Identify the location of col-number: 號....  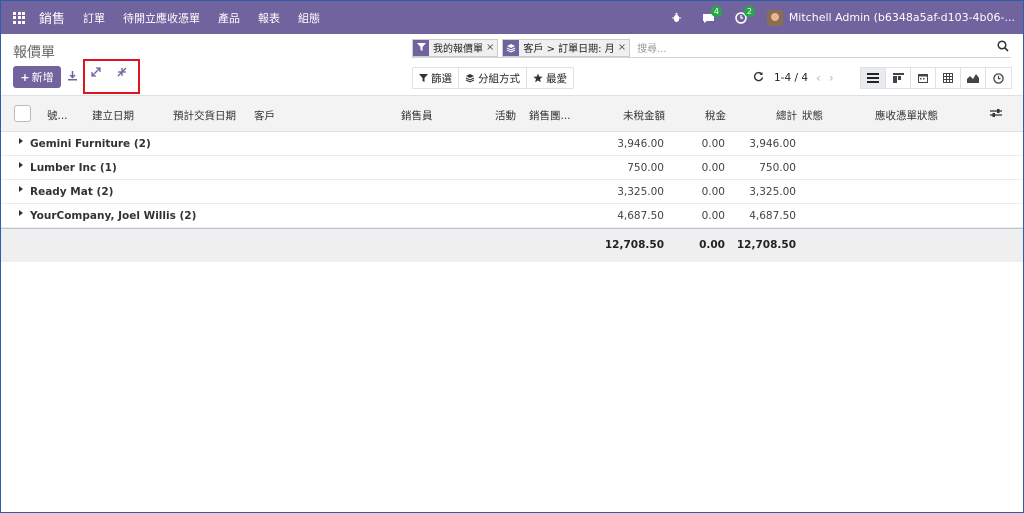
(57, 115).